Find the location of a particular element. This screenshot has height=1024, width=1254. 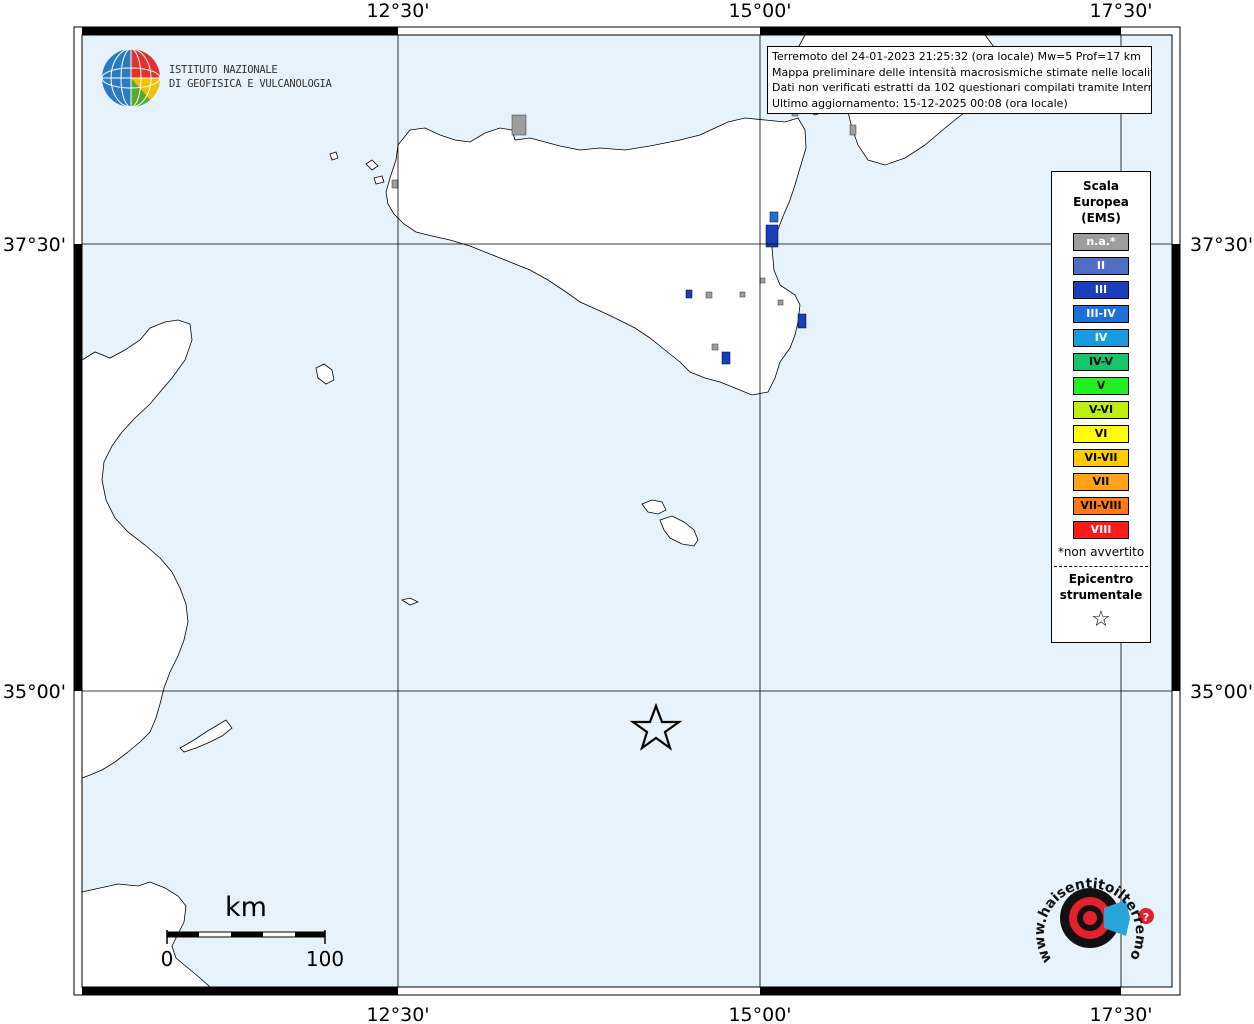

legend-item-iv-v: IV-V is located at coordinates (1101, 362).